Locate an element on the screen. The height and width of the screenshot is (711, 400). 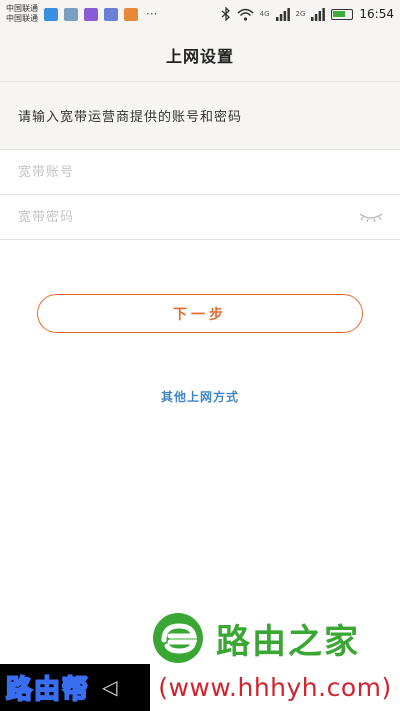
instruction-text: 请输入宽带运营商提供的账号和密码 is located at coordinates (200, 116).